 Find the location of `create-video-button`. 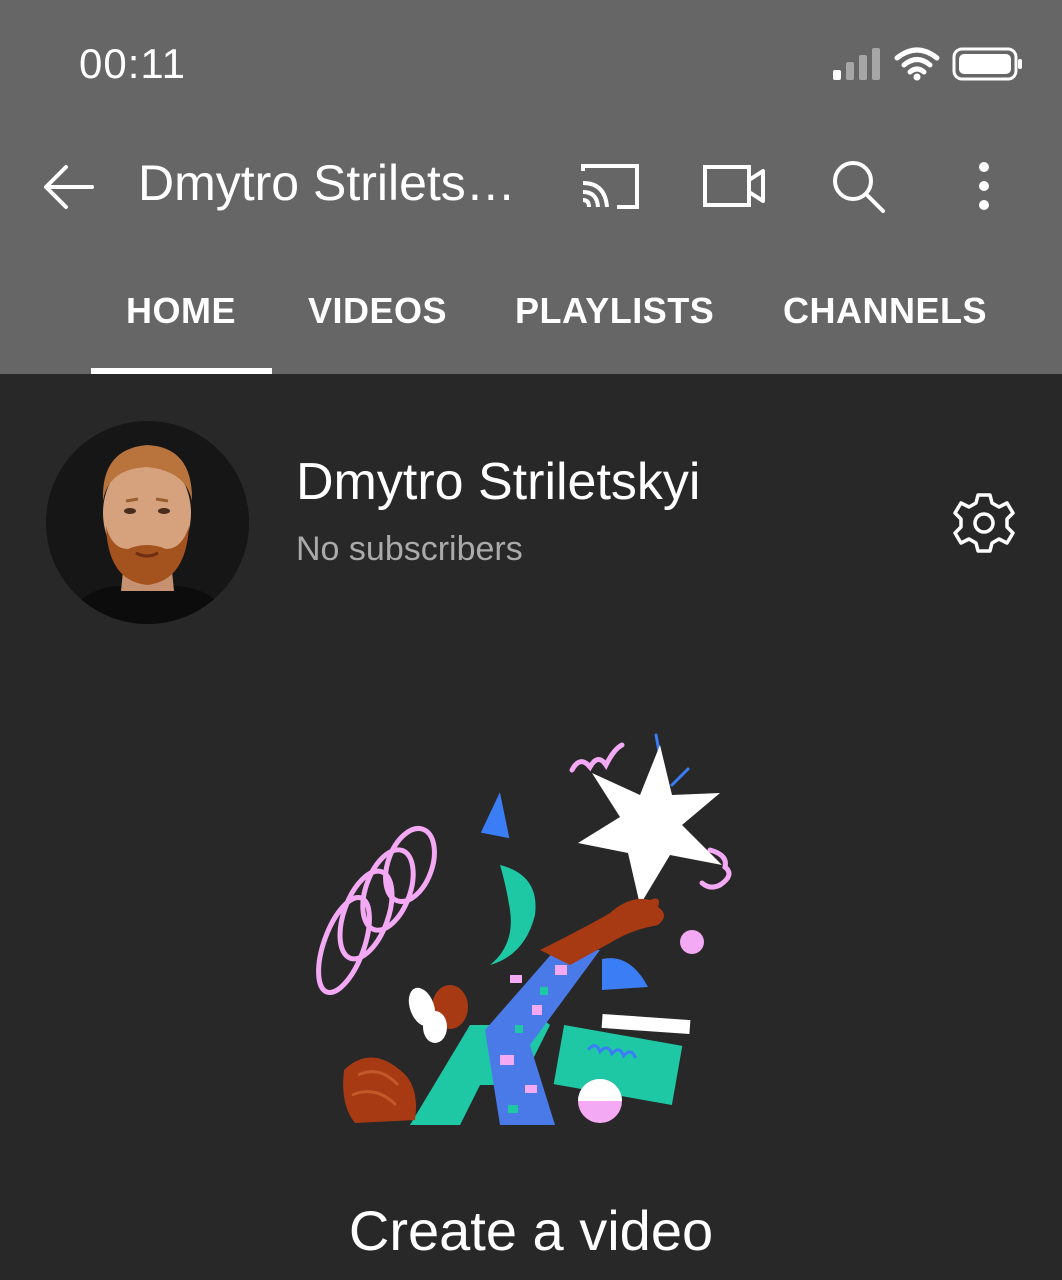

create-video-button is located at coordinates (734, 186).